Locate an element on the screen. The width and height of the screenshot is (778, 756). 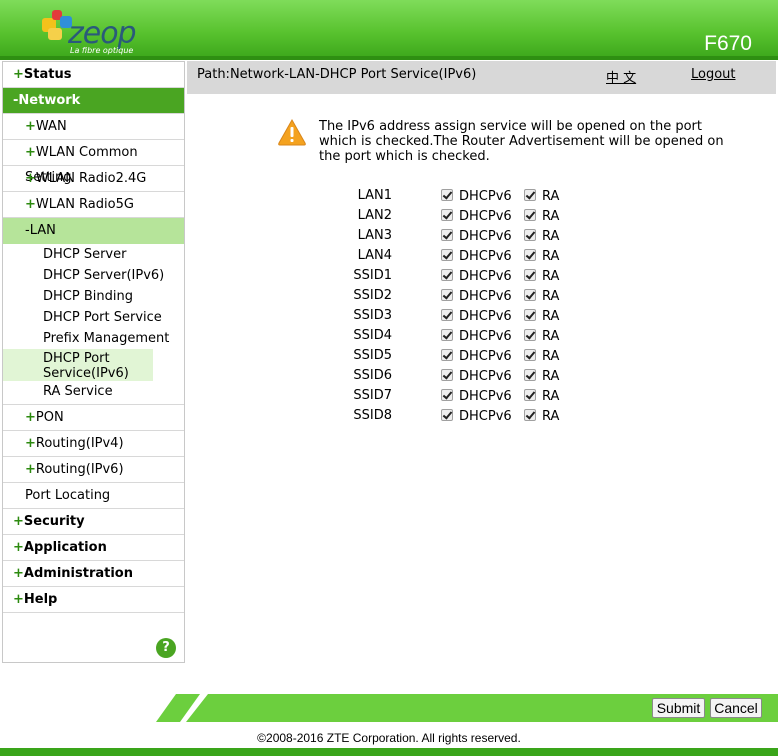
sidebar-item-lan: -LAN is located at coordinates (93, 231).